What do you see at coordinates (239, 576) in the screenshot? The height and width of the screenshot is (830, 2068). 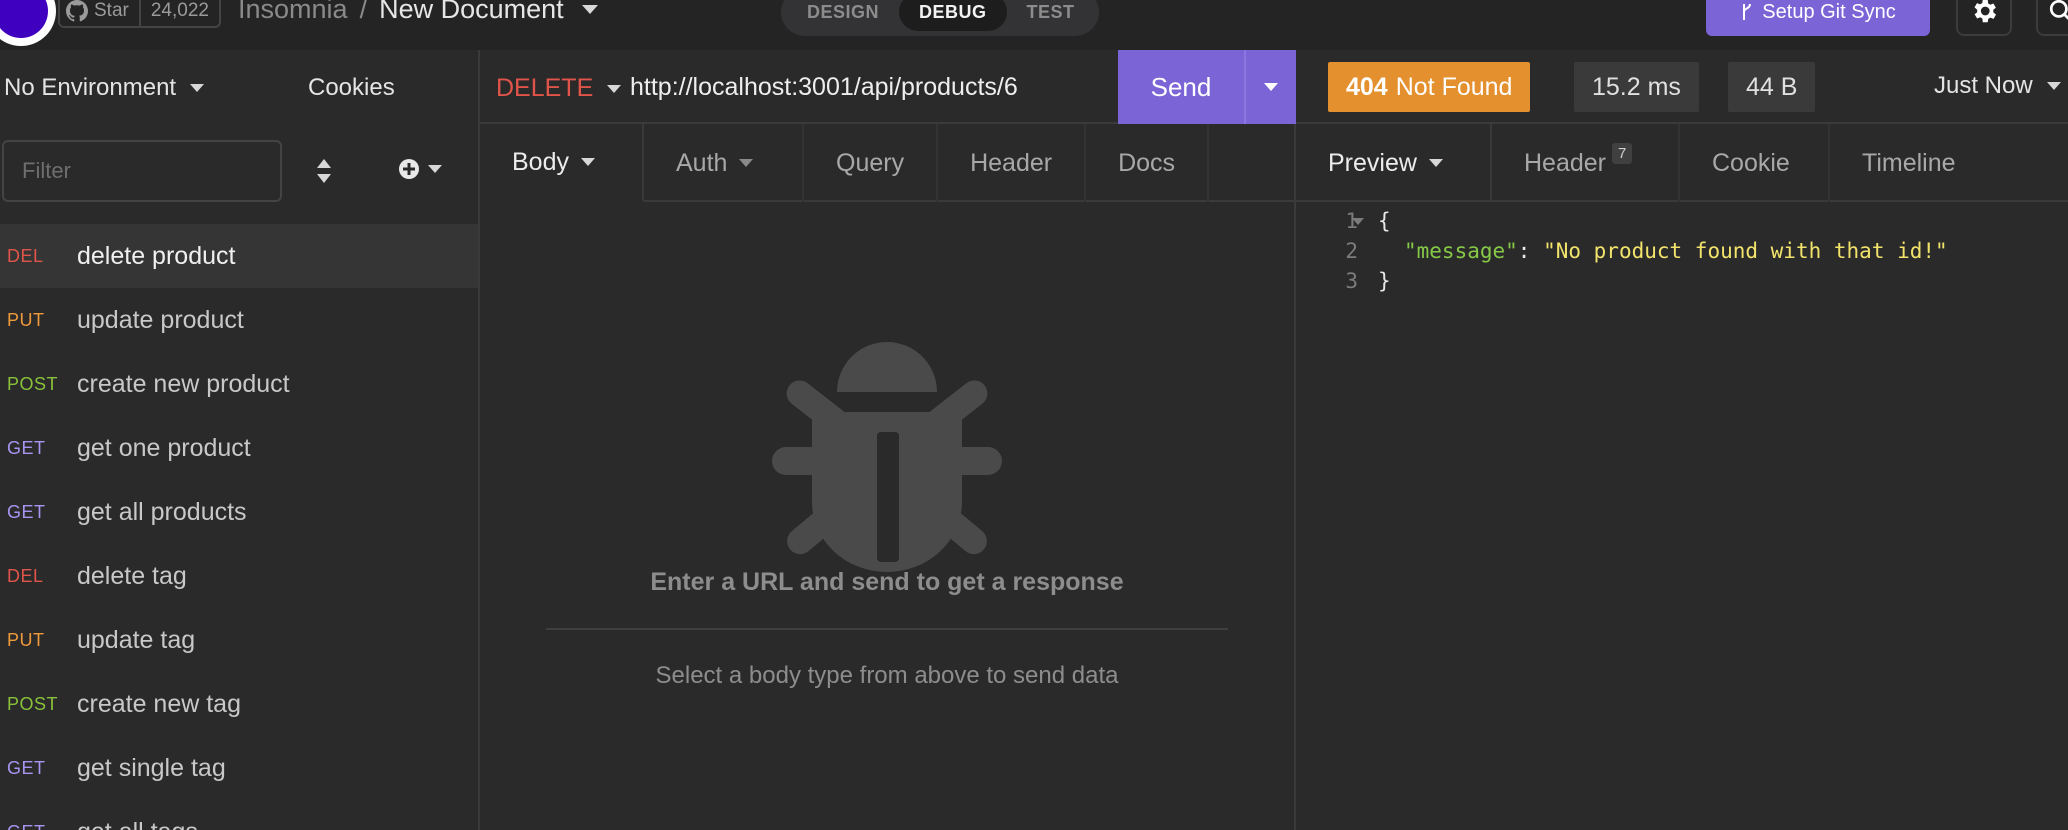 I see `list-item: DEL delete tag` at bounding box center [239, 576].